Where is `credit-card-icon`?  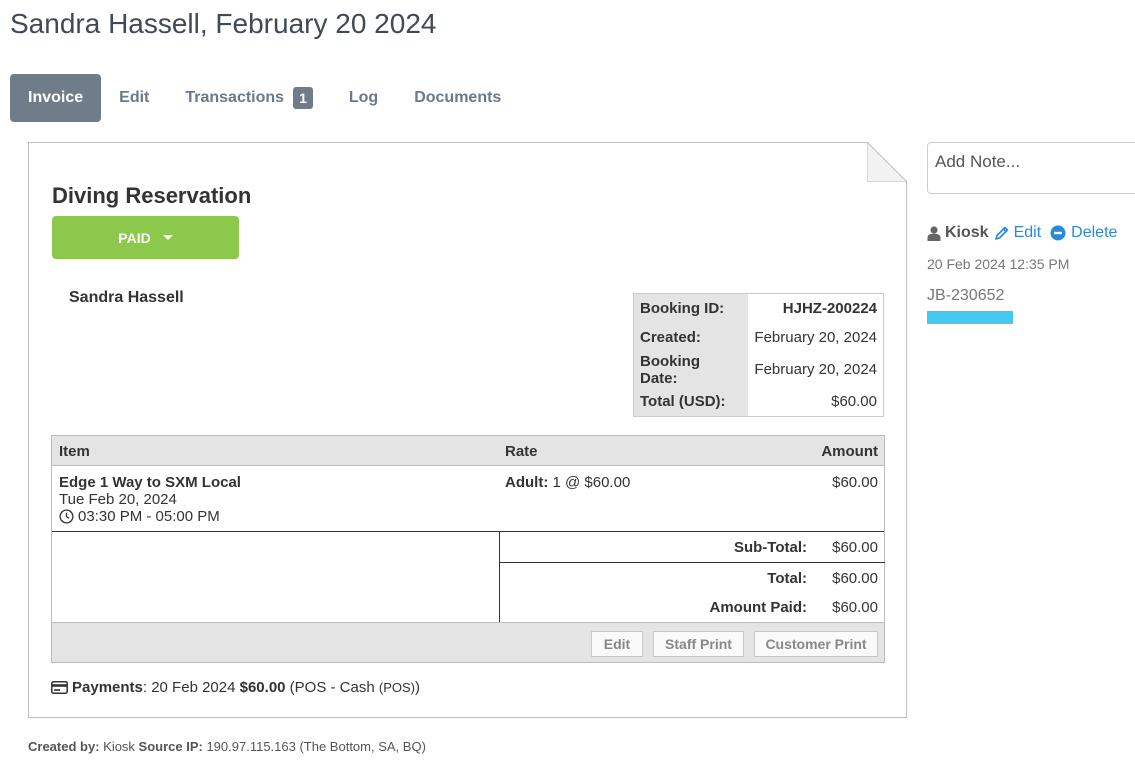
credit-card-icon is located at coordinates (59, 687).